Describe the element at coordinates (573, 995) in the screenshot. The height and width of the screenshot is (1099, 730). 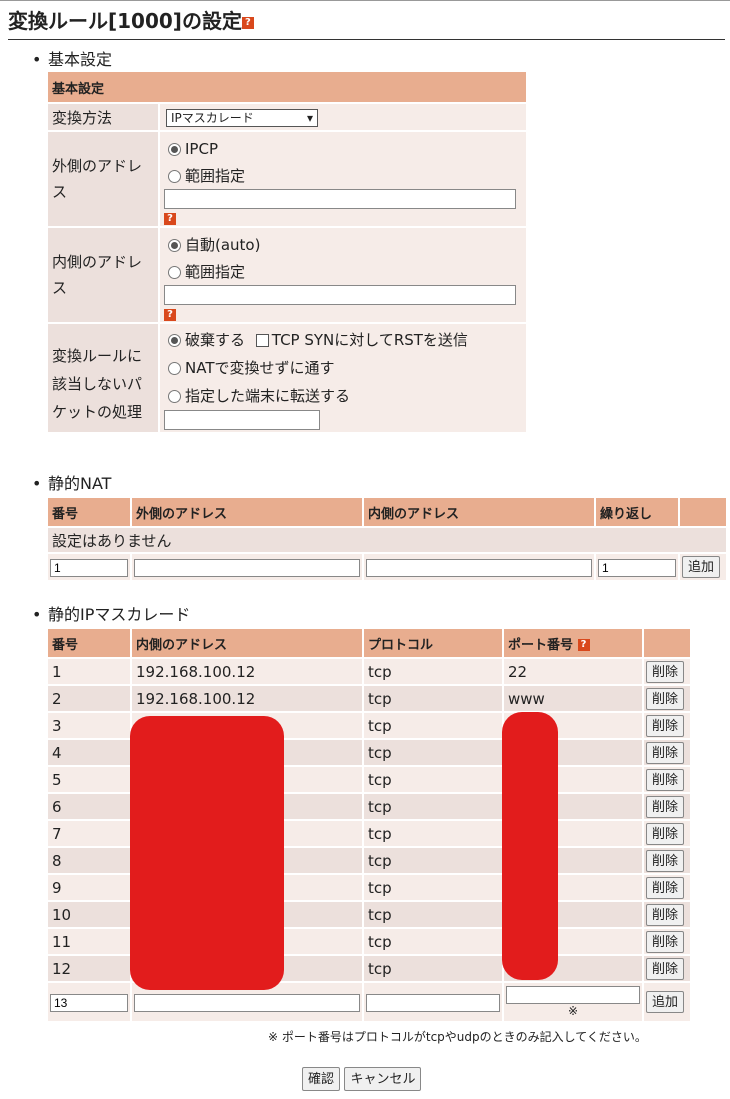
I see `masq-new-port-input` at that location.